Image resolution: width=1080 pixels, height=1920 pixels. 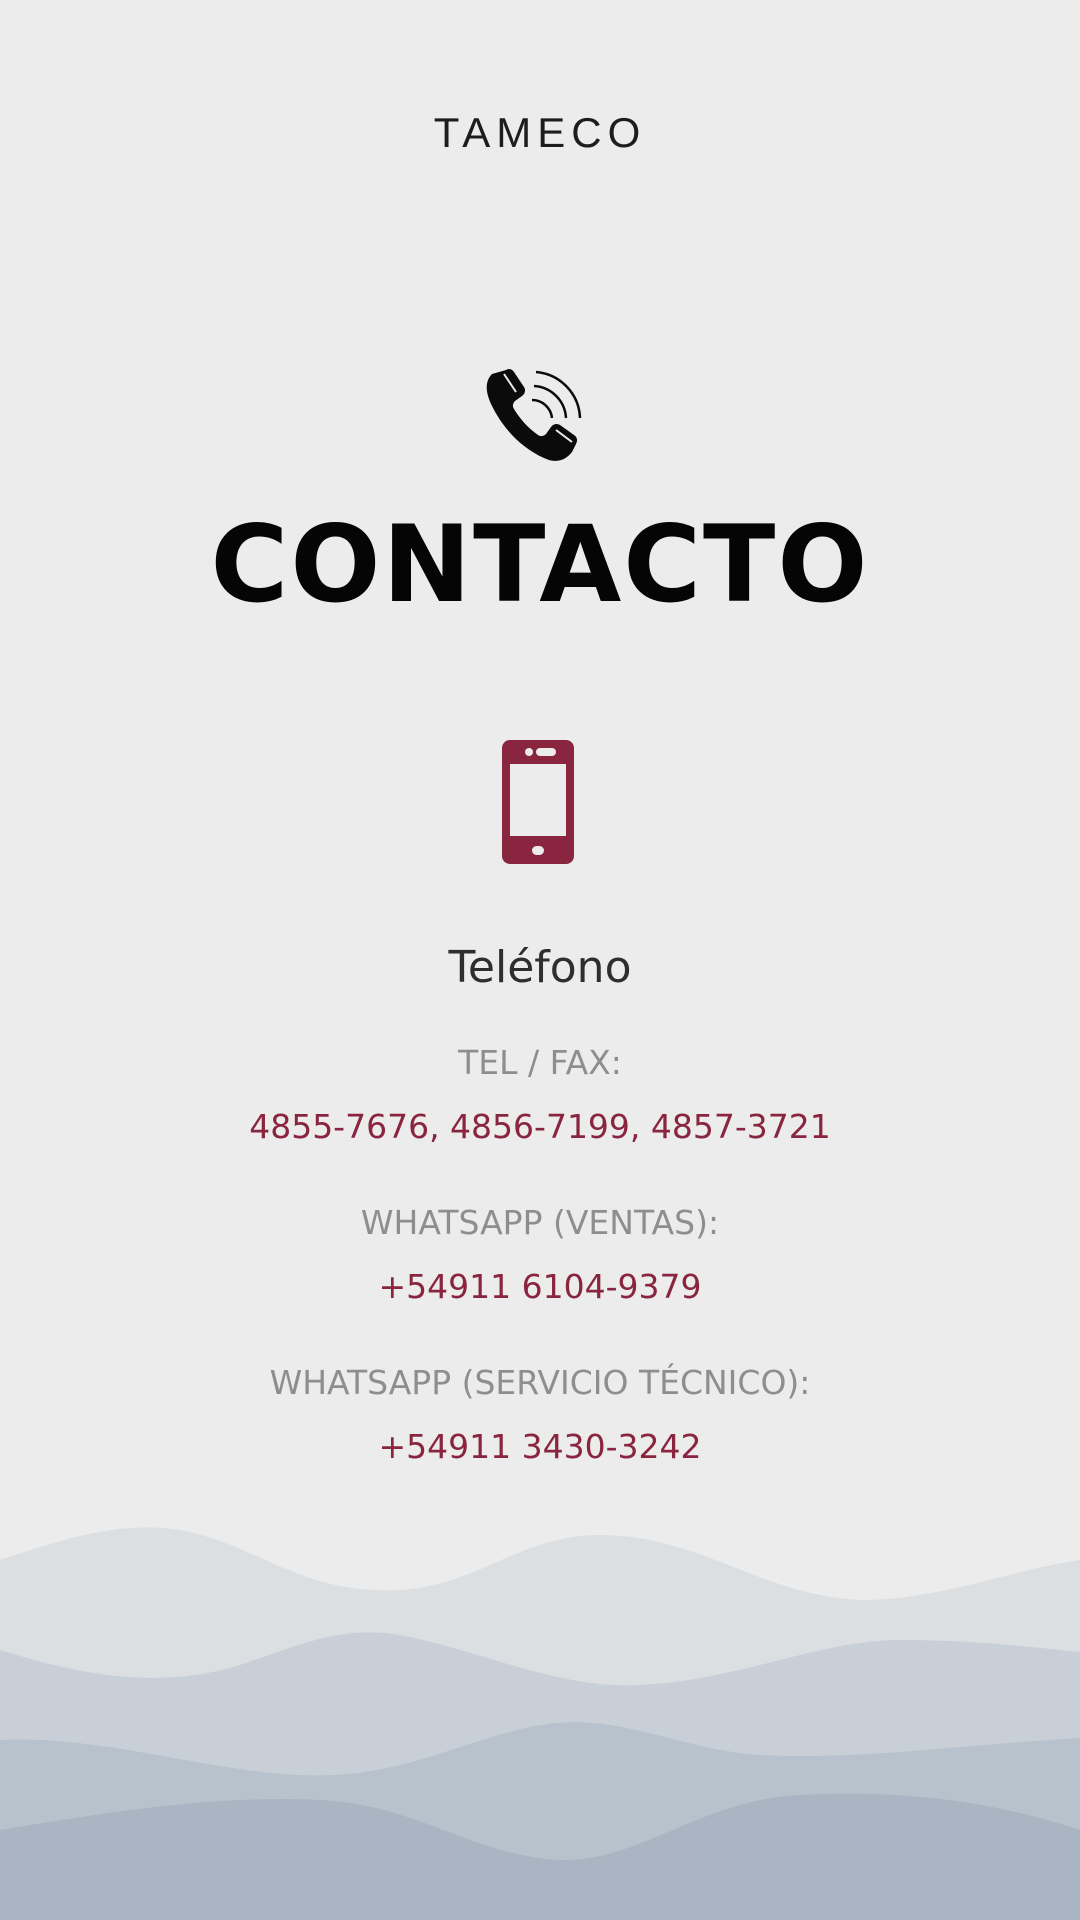 I want to click on mobile-phone-icon, so click(x=538, y=802).